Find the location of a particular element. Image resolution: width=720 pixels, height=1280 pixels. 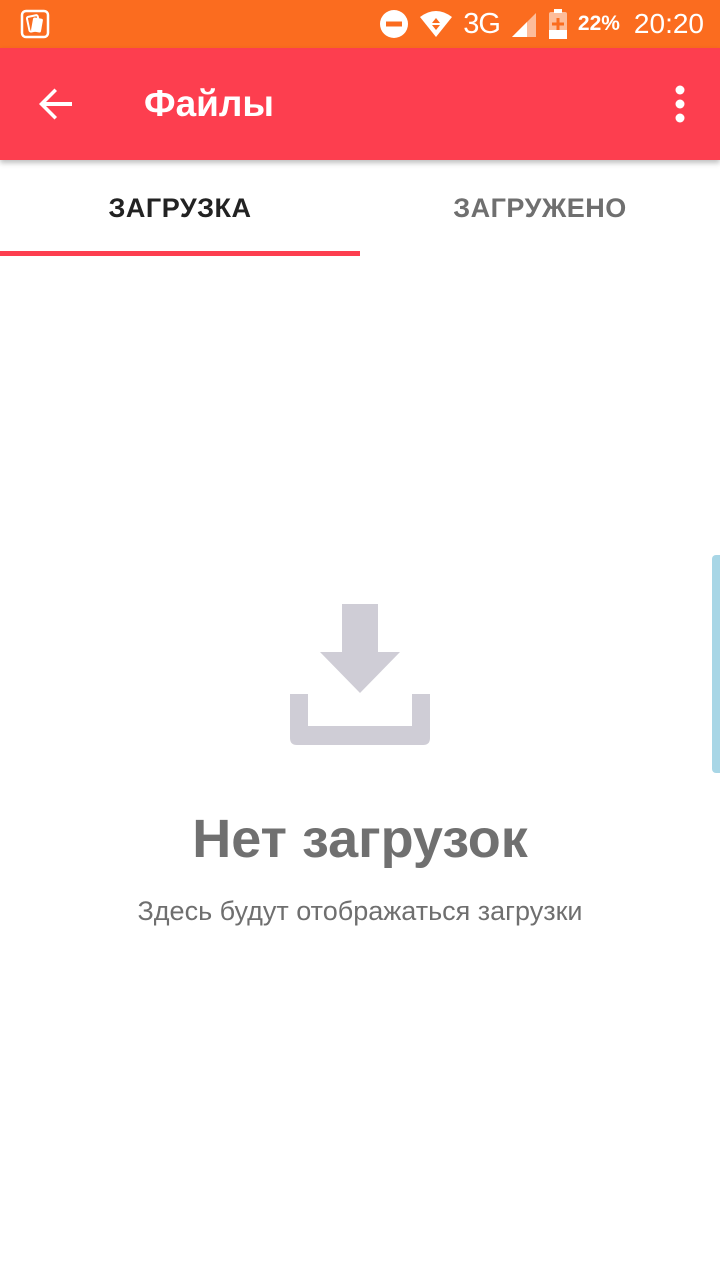

arrow-back-icon is located at coordinates (55, 104).